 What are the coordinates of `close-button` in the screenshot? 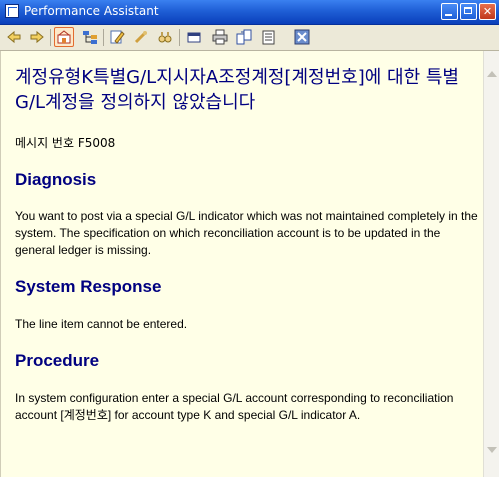 It's located at (302, 37).